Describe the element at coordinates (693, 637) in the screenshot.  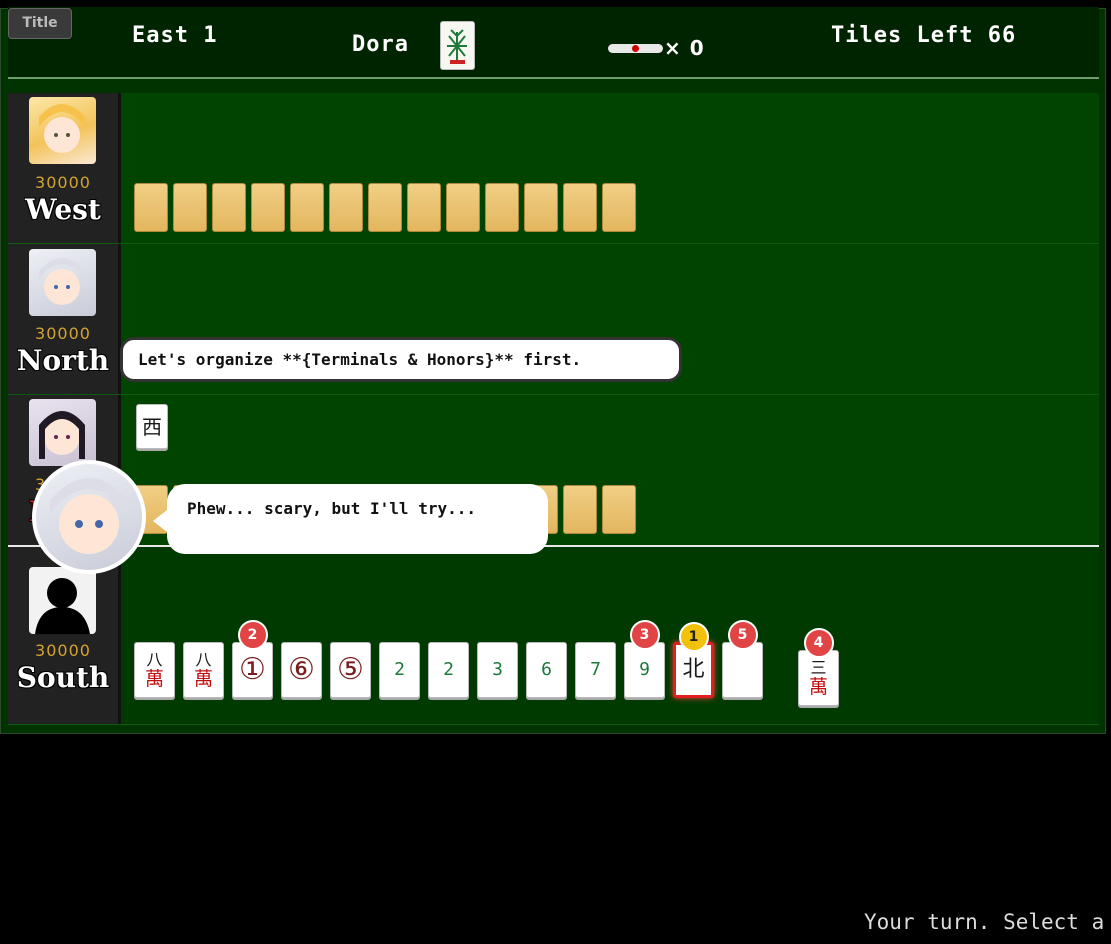
I see `tile-rank-badge: 1` at that location.